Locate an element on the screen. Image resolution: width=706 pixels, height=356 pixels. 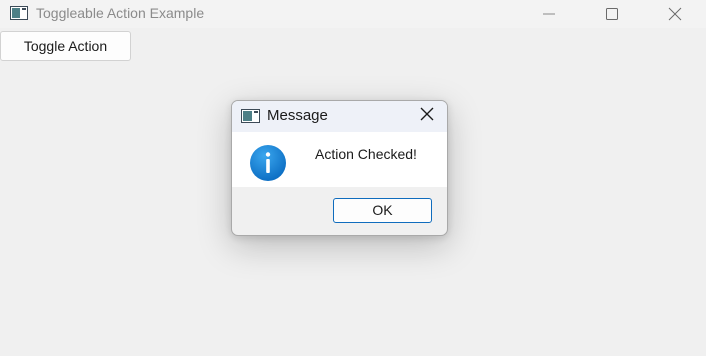
minimize-icon is located at coordinates (549, 14).